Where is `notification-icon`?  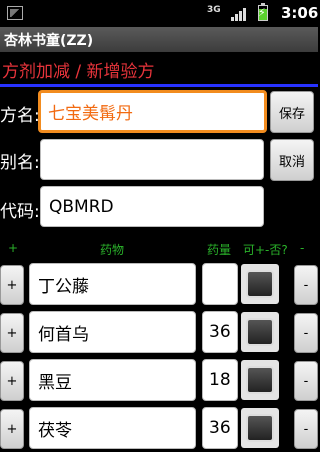
notification-icon is located at coordinates (15, 13).